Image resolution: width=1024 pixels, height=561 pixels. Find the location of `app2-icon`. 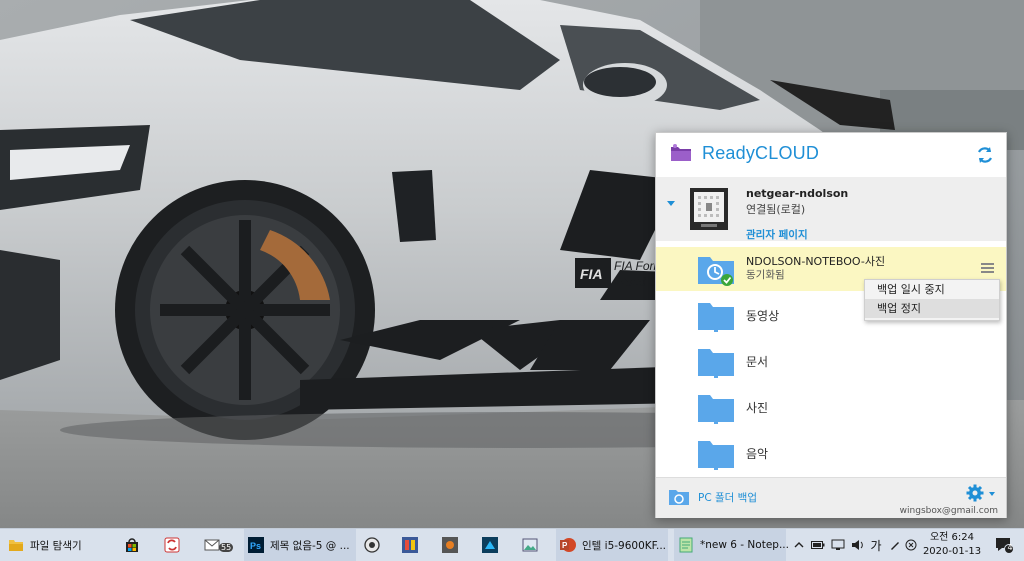

app2-icon is located at coordinates (450, 545).